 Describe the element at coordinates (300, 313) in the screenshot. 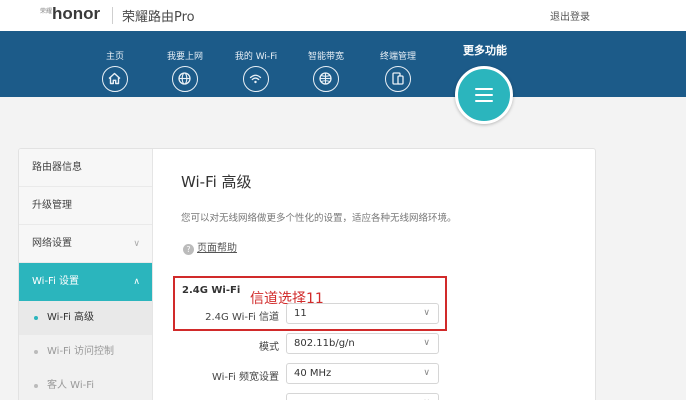

I see `channel-select-value: 11` at that location.